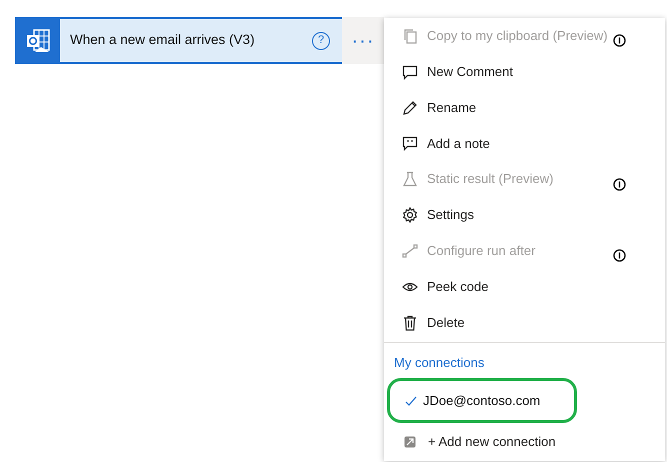 The image size is (667, 462). Describe the element at coordinates (482, 401) in the screenshot. I see `connection-item: JDoe@contoso.com` at that location.